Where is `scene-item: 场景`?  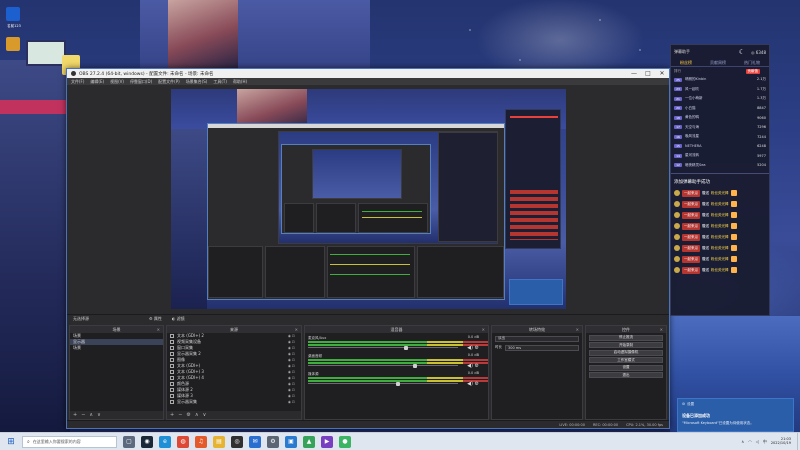 scene-item: 场景 is located at coordinates (116, 348).